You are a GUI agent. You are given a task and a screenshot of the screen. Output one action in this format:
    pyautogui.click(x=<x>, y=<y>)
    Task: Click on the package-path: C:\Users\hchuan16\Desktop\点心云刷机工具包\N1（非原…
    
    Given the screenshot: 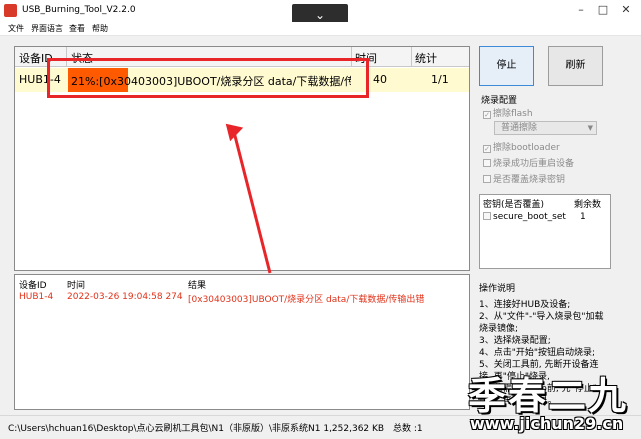 What is the action you would take?
    pyautogui.click(x=196, y=429)
    